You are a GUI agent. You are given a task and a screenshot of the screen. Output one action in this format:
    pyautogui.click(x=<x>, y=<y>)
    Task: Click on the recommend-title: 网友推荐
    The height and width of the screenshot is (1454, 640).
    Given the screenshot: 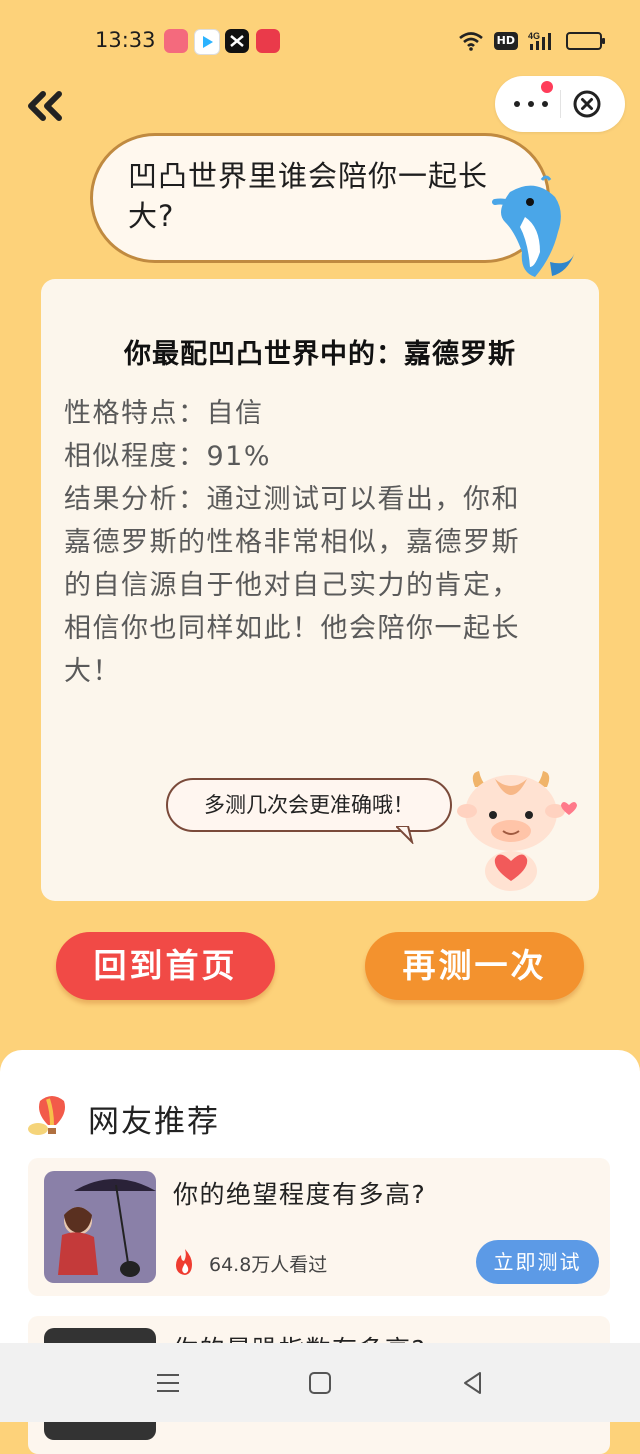 What is the action you would take?
    pyautogui.click(x=154, y=1122)
    